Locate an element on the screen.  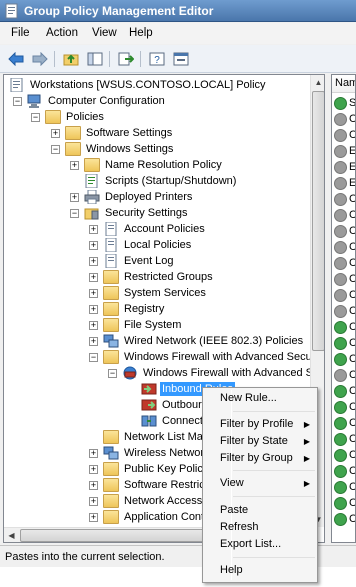
tree-item-application-control: Application Cont is located at coordinates (154, 517).